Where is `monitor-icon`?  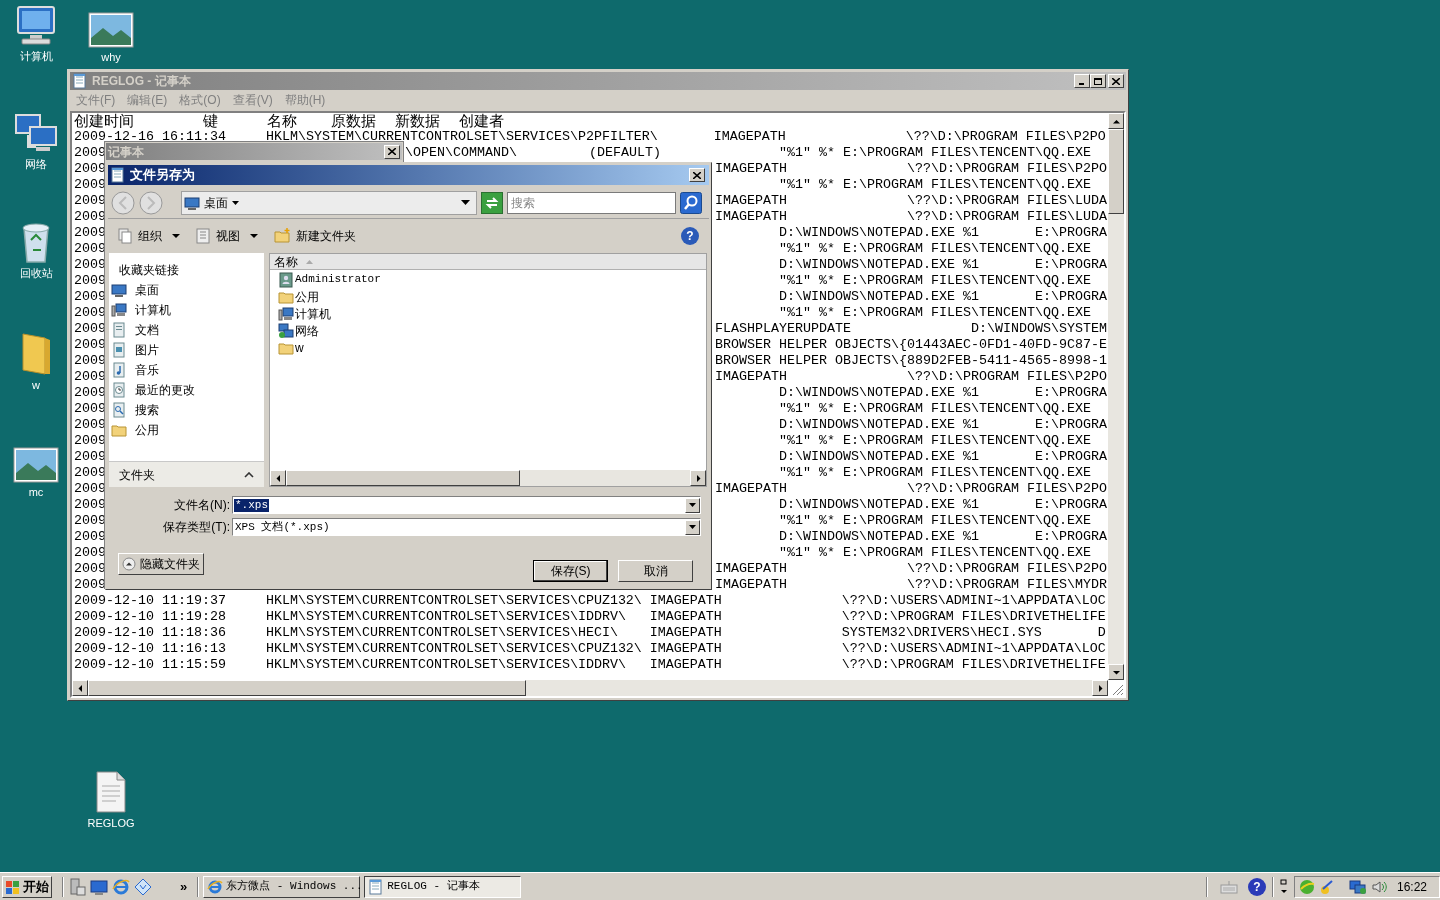
monitor-icon is located at coordinates (99, 886).